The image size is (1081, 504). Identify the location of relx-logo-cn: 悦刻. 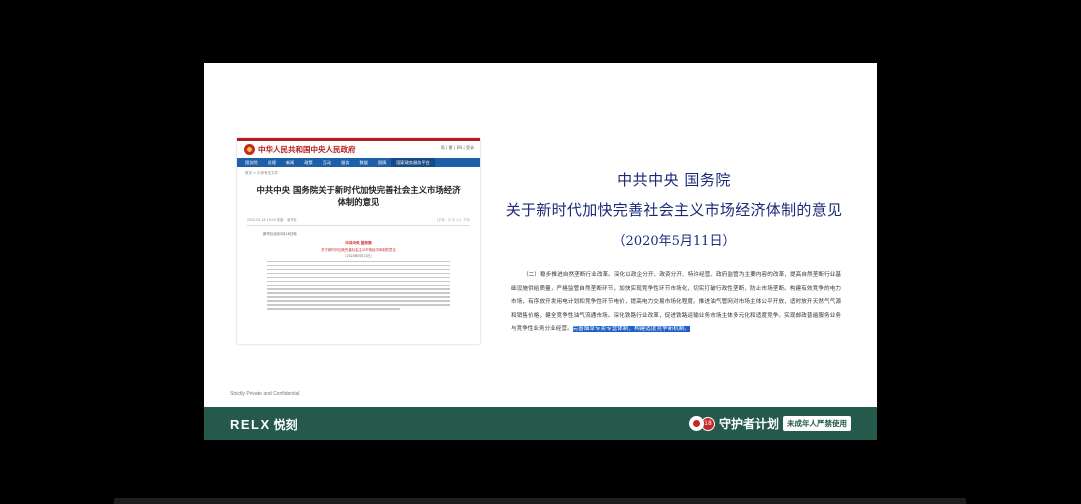
(285, 425).